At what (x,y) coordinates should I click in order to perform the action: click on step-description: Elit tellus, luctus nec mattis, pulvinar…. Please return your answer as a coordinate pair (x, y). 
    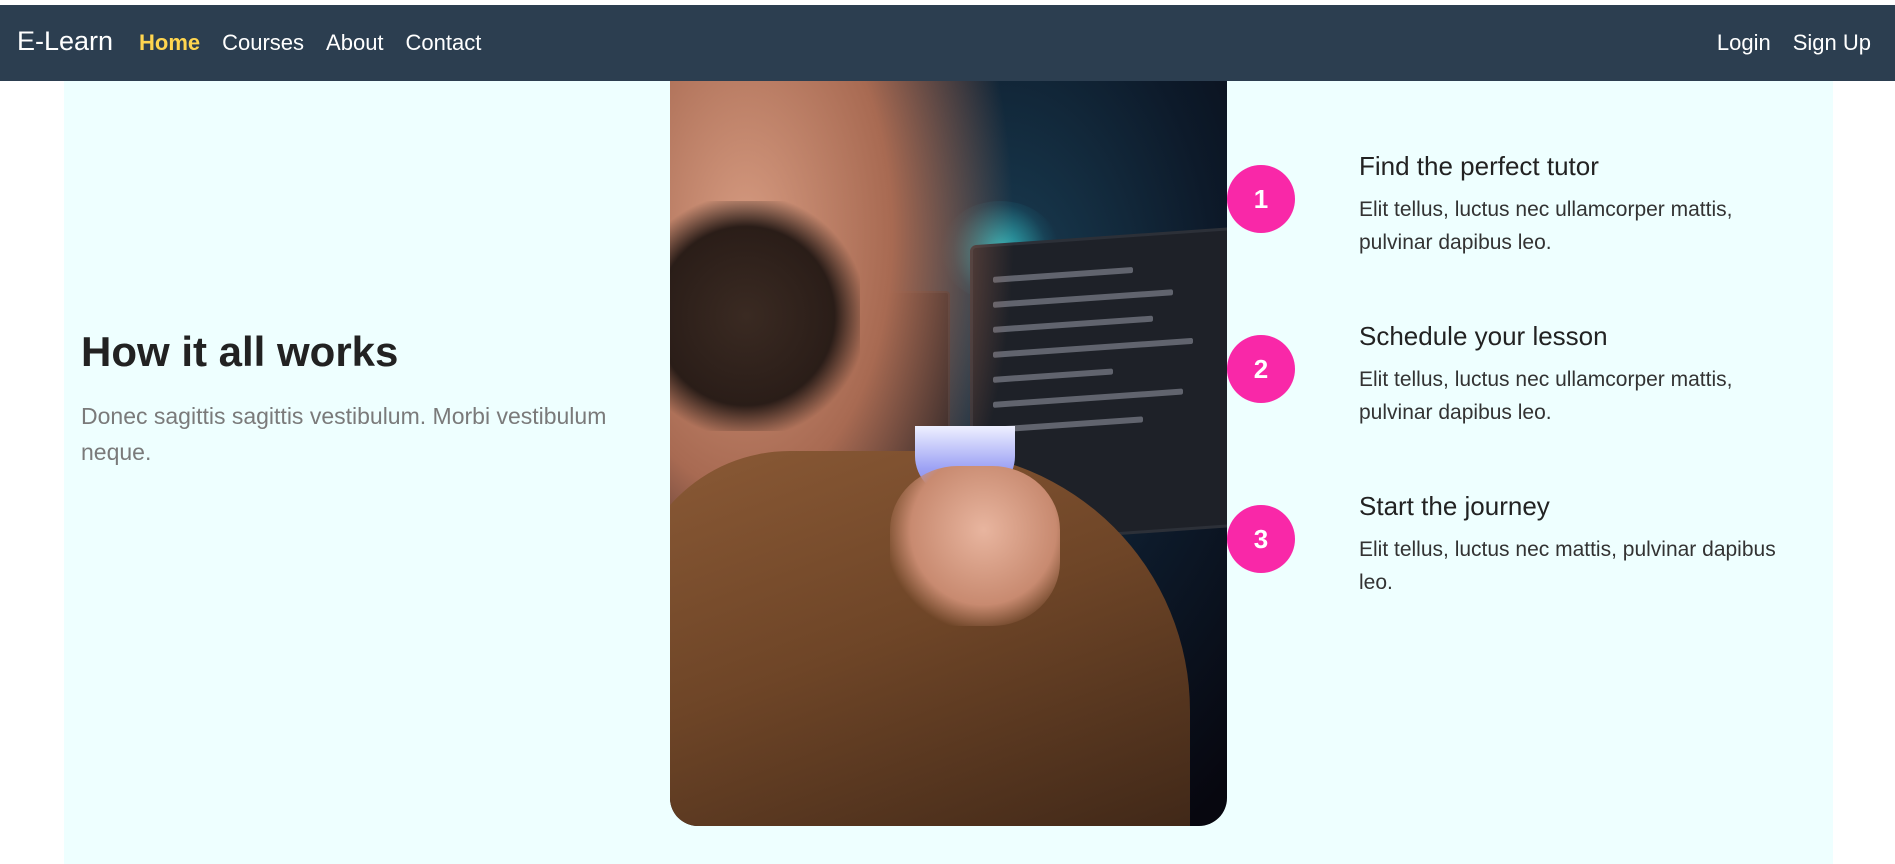
    Looking at the image, I should click on (1567, 566).